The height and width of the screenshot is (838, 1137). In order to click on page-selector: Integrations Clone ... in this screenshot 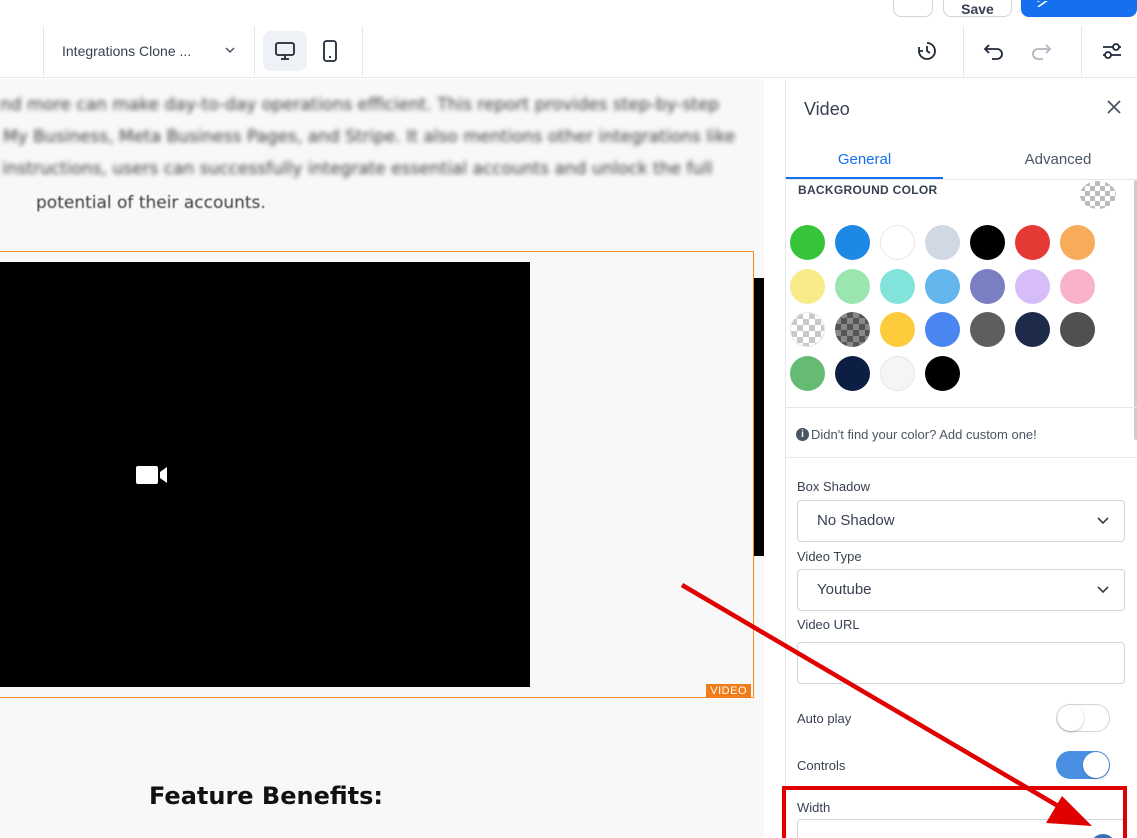, I will do `click(149, 51)`.